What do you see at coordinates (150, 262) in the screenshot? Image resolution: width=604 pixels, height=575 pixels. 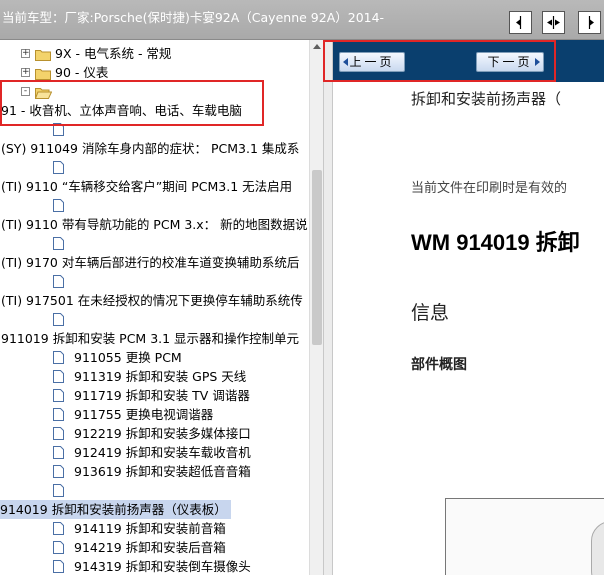 I see `tree-item-label: (TI) 9170 对车辆后部进行的校准车道变换辅助系统后` at bounding box center [150, 262].